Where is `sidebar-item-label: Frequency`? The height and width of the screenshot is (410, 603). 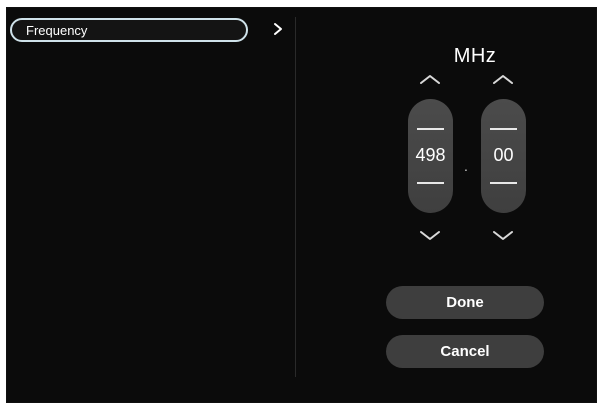 sidebar-item-label: Frequency is located at coordinates (57, 30).